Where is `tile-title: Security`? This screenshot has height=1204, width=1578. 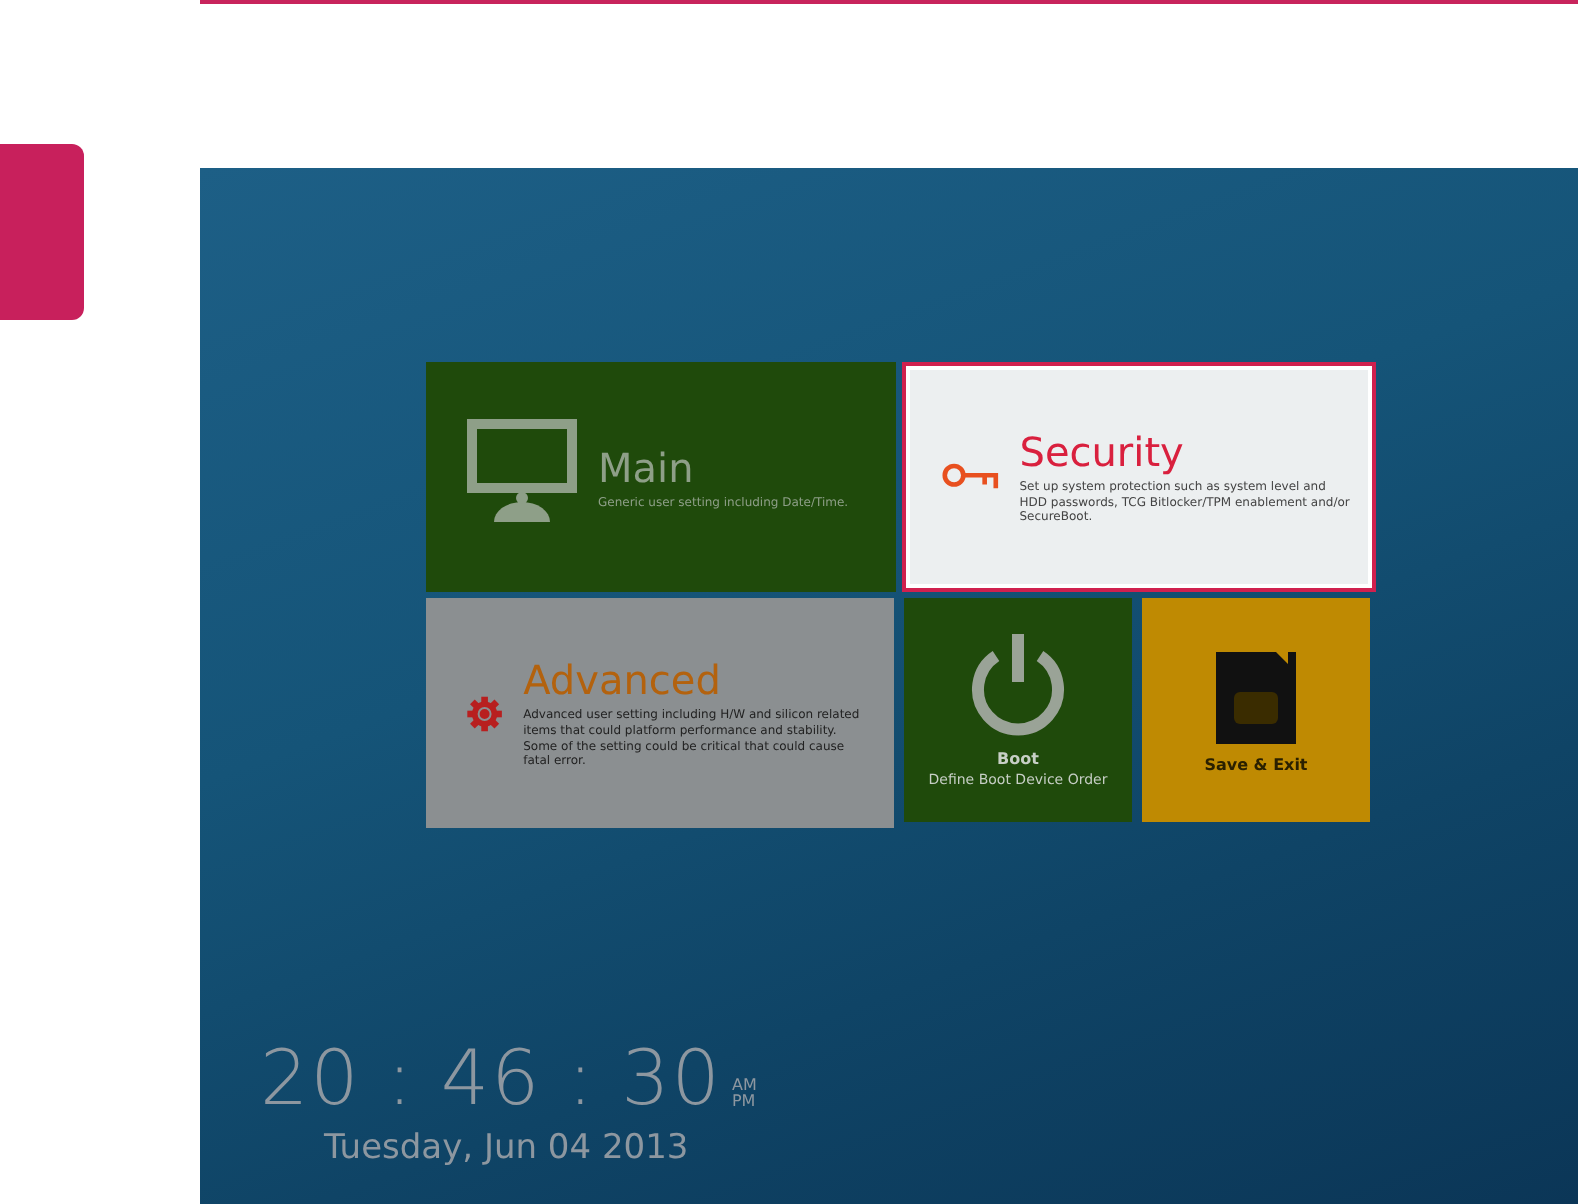 tile-title: Security is located at coordinates (1102, 451).